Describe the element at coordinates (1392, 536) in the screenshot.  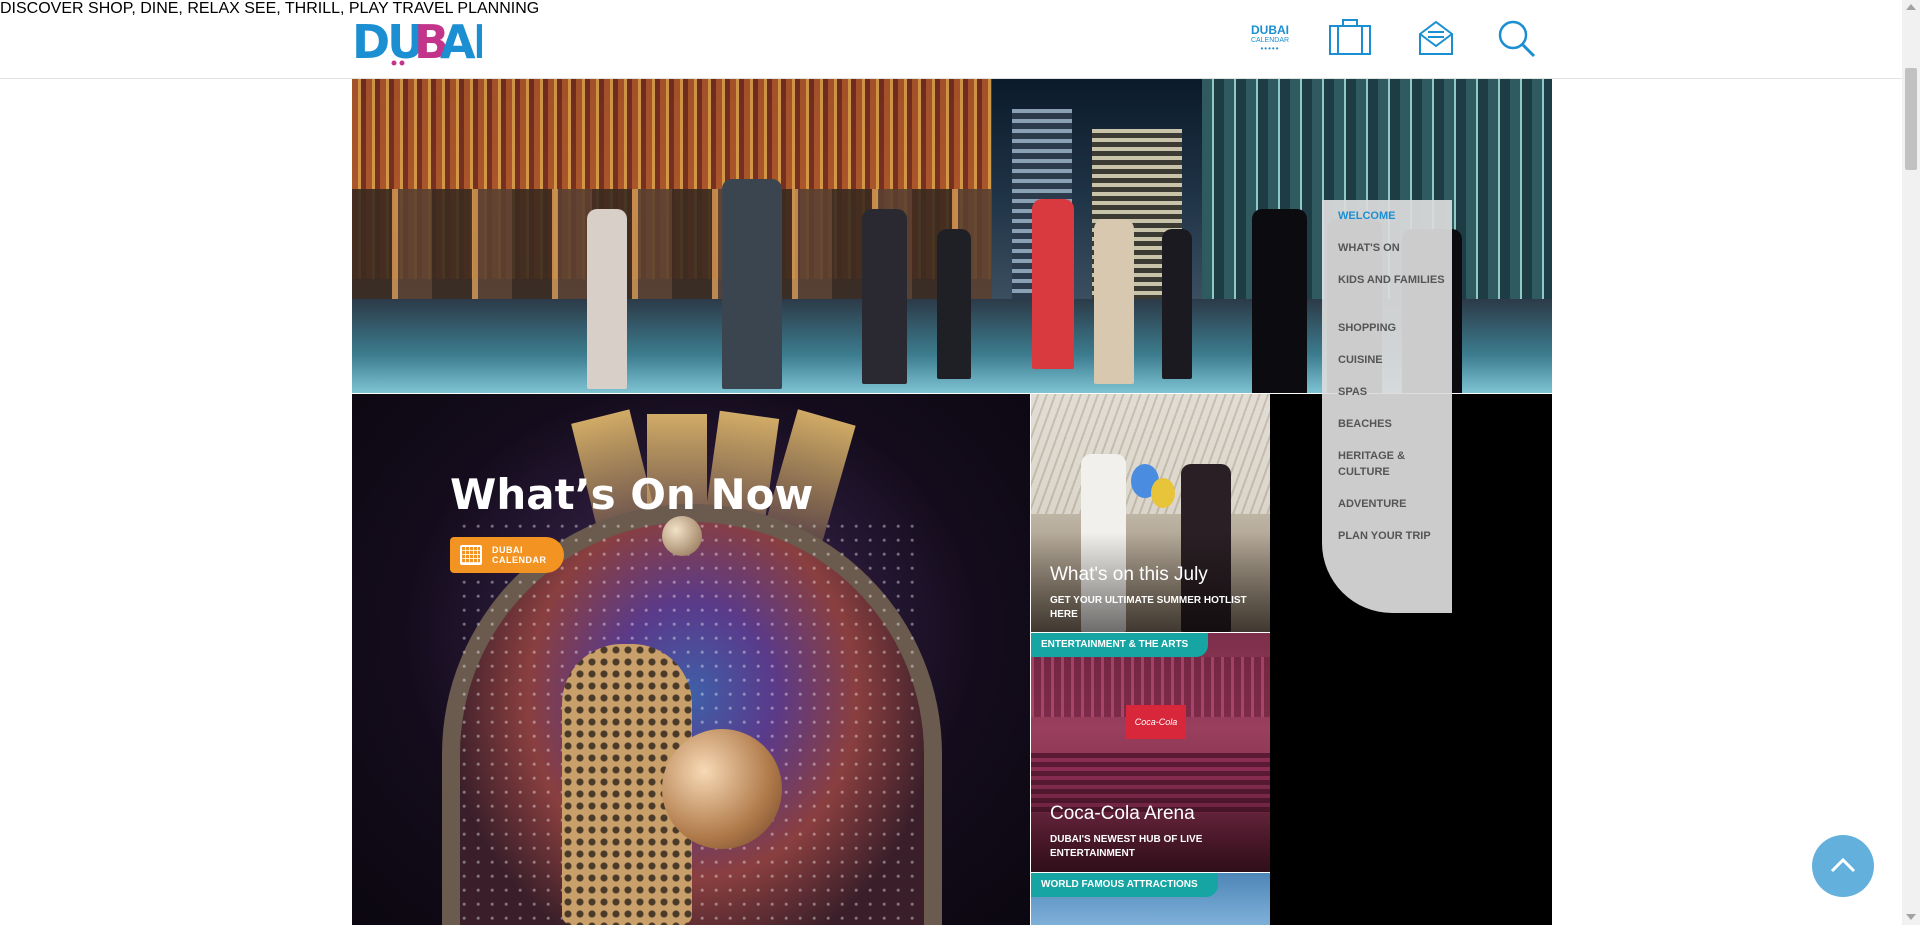
I see `anchor-plan-your-trip: PLAN YOUR TRIP` at that location.